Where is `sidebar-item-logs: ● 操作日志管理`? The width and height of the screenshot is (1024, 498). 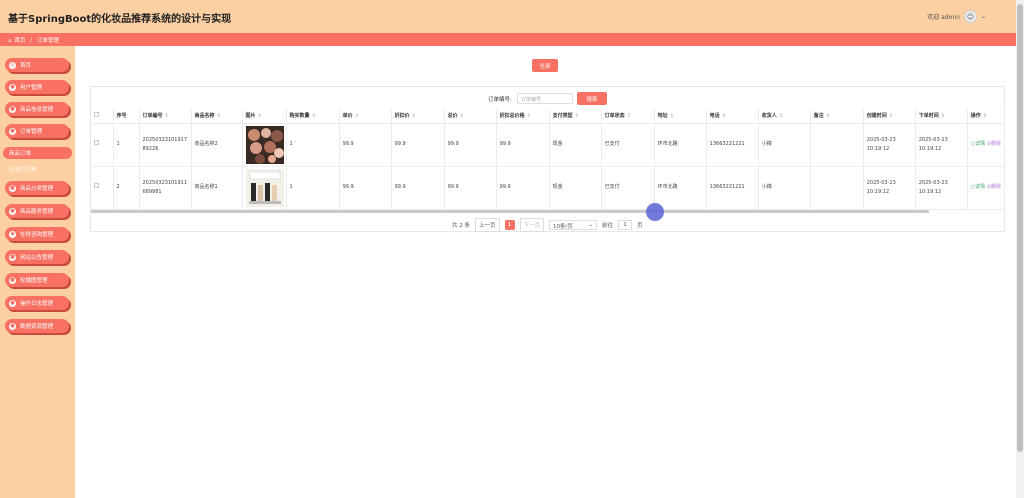 sidebar-item-logs: ● 操作日志管理 is located at coordinates (37, 303).